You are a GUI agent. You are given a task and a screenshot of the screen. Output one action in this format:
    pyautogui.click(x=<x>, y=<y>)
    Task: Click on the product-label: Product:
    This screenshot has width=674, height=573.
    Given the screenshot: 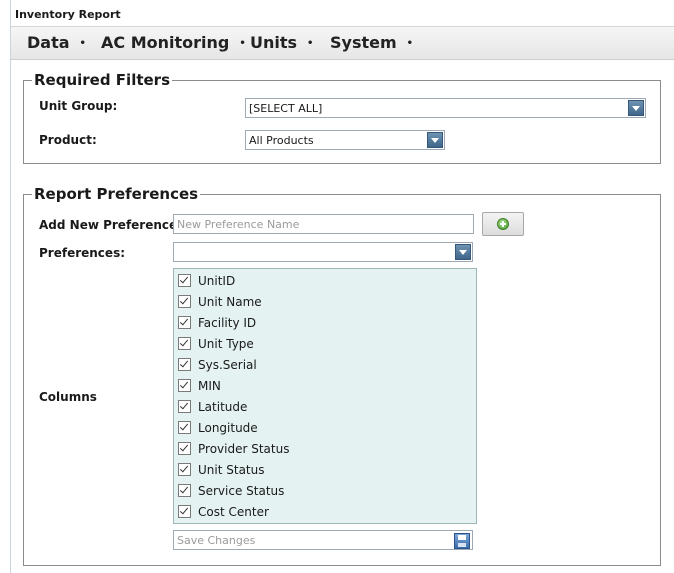 What is the action you would take?
    pyautogui.click(x=68, y=140)
    